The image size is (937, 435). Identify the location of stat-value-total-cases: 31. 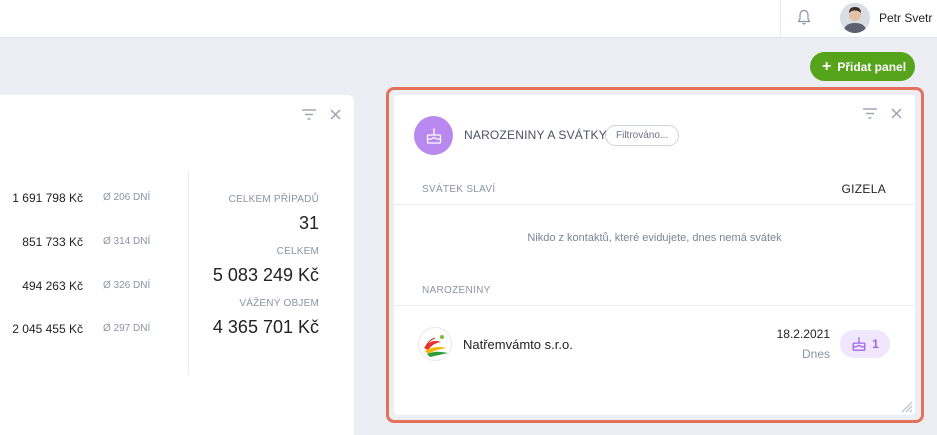
(308, 223).